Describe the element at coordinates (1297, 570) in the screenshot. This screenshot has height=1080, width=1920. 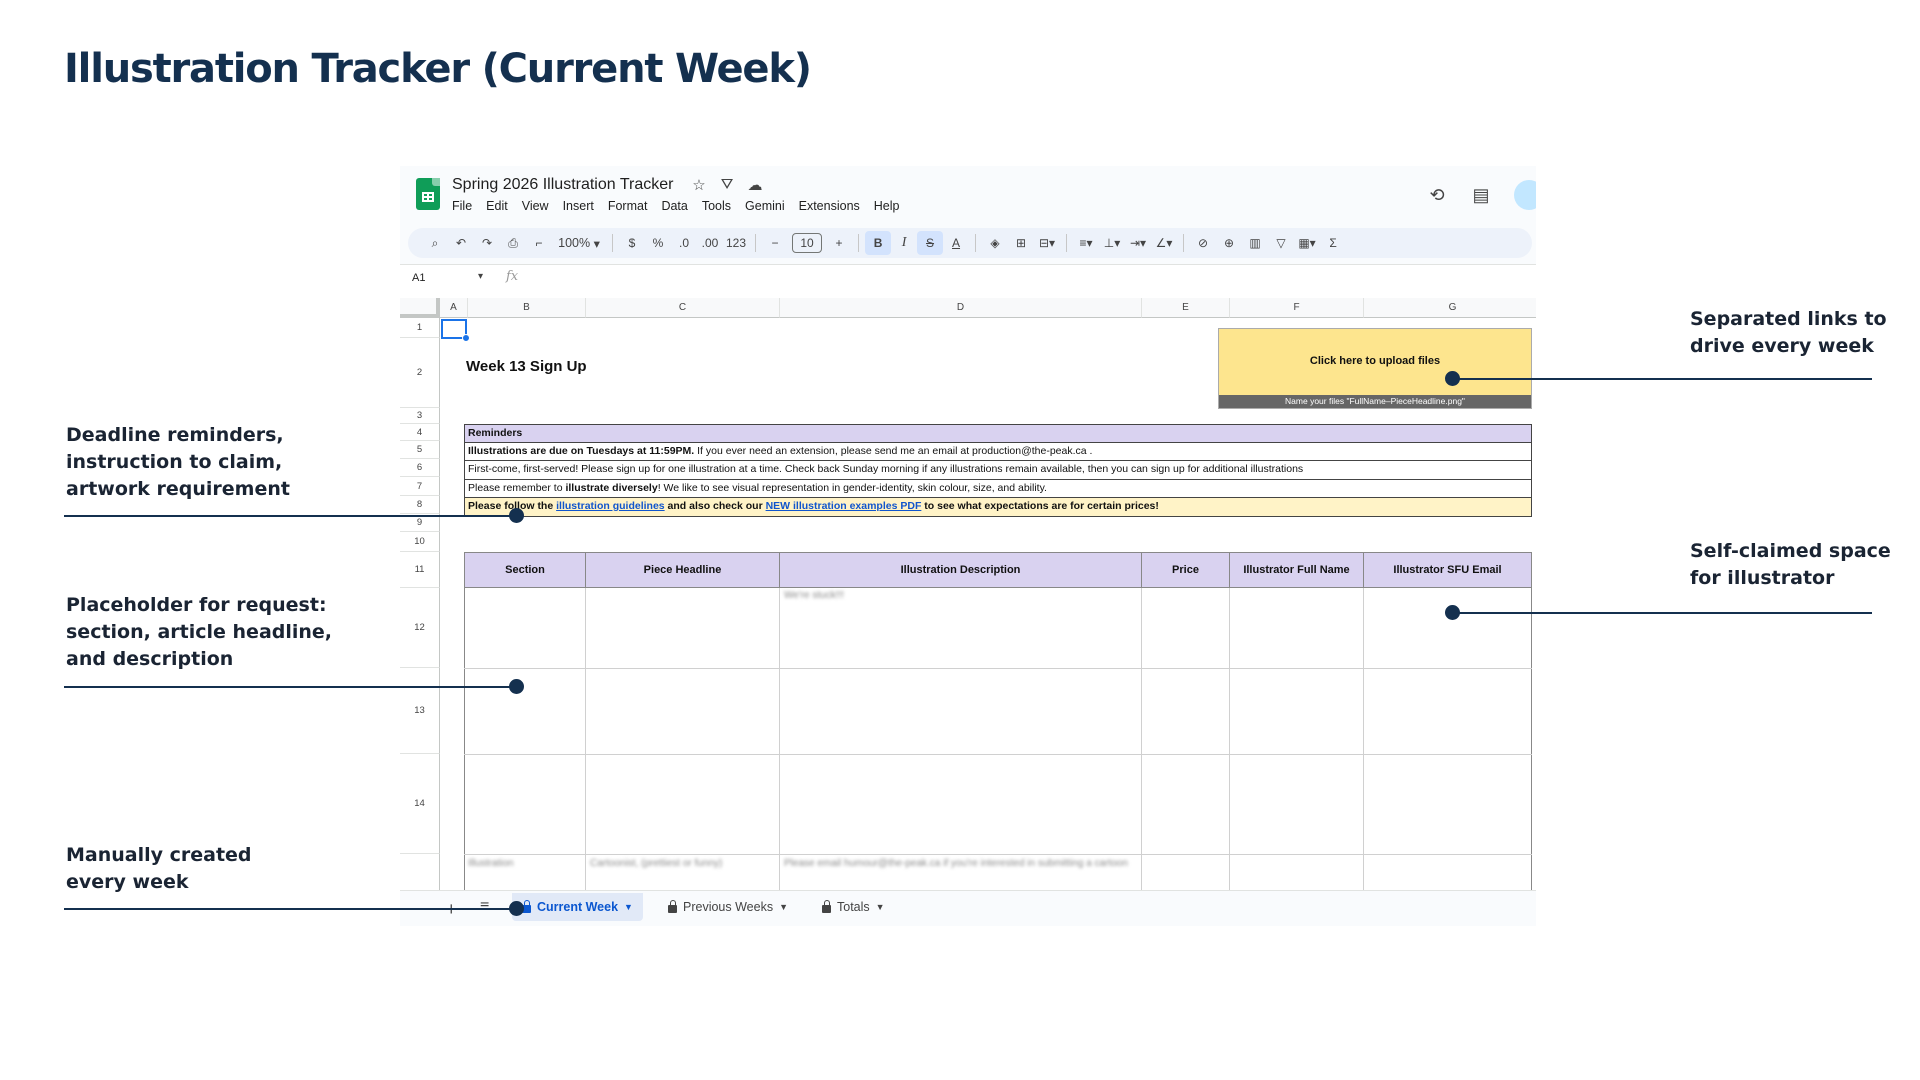
I see `header-illustrator-full-name: Illustrator Full Name` at that location.